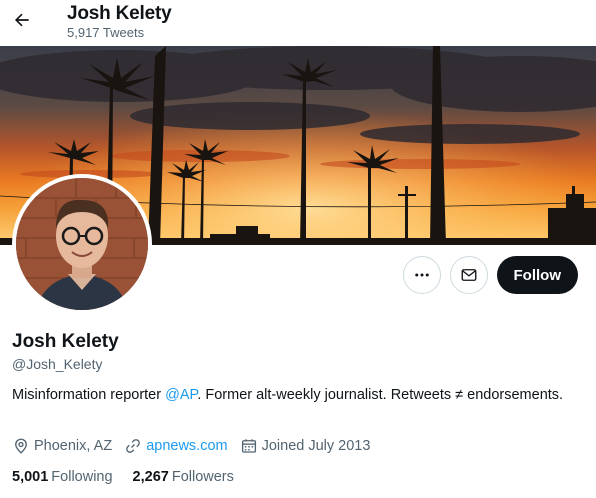 This screenshot has height=498, width=596. I want to click on profile-handle: @Josh_Kelety, so click(57, 364).